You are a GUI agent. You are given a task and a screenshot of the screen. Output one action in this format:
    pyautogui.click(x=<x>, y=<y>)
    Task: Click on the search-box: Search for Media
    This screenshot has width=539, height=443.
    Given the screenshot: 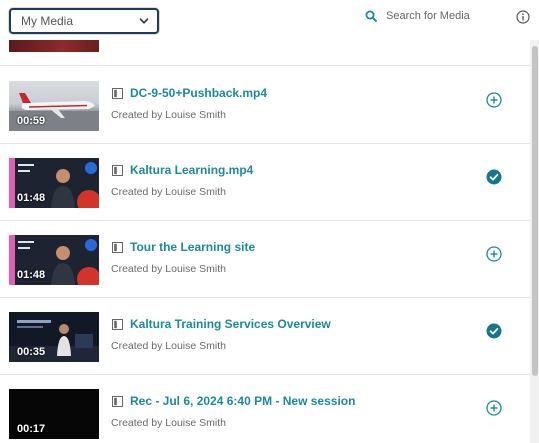 What is the action you would take?
    pyautogui.click(x=417, y=16)
    